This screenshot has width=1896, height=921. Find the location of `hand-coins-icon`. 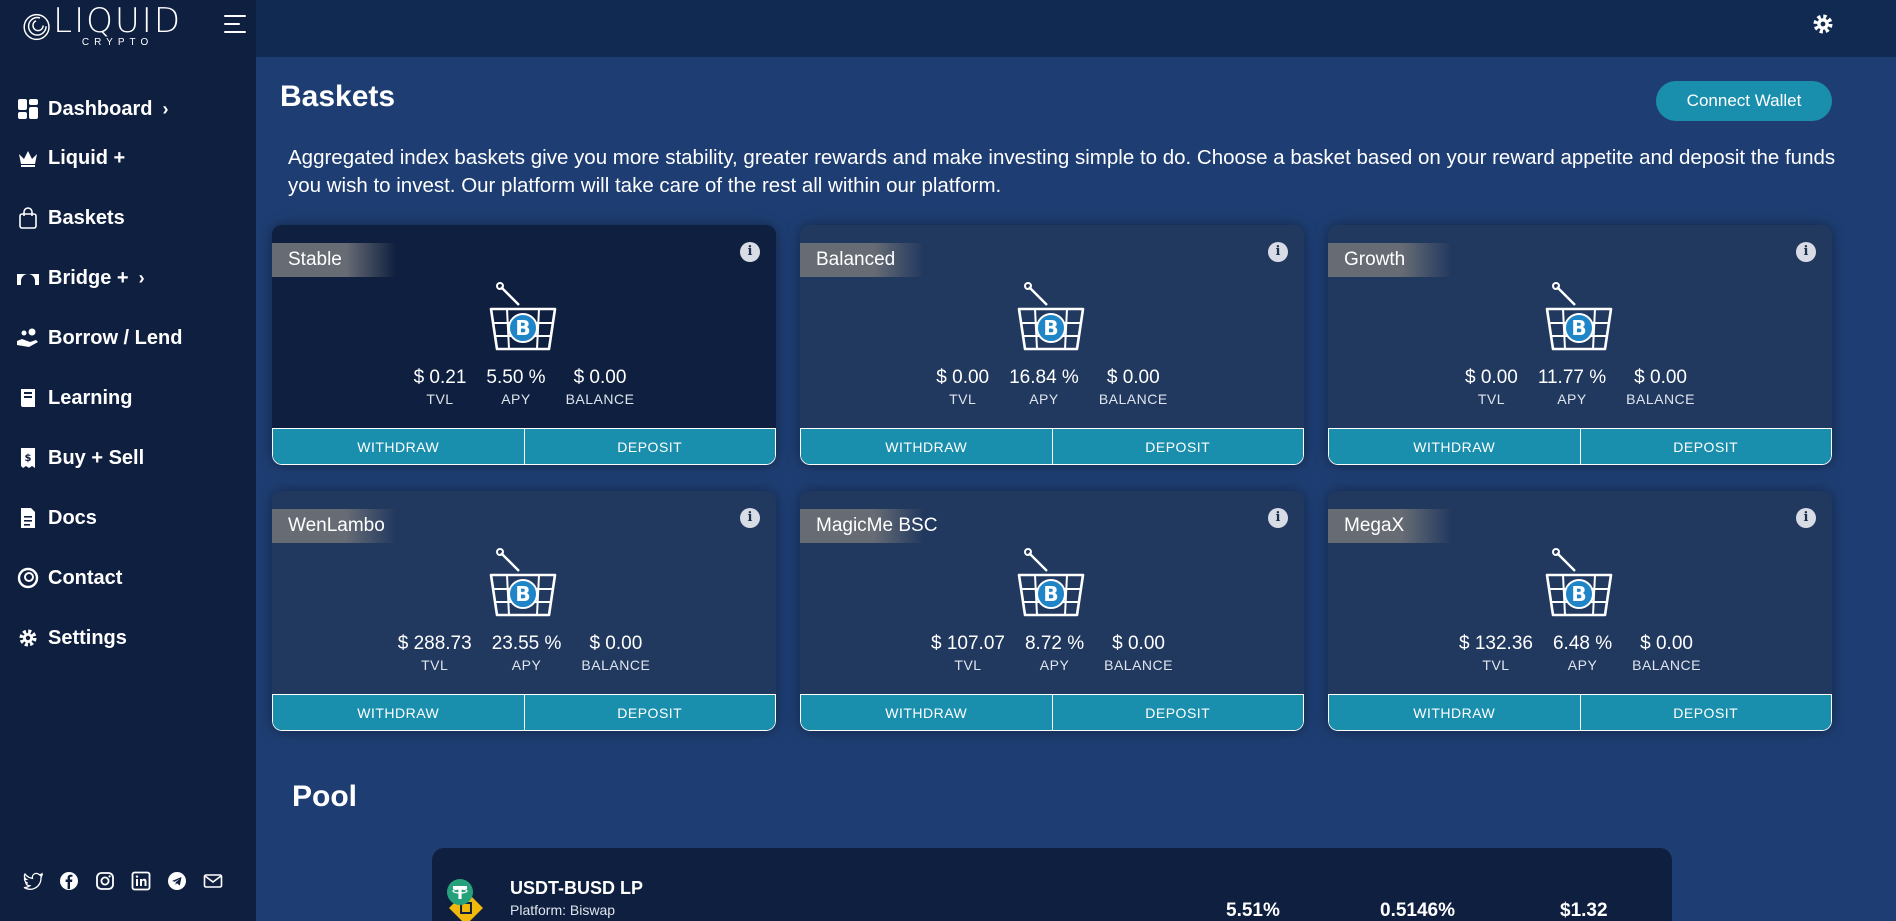

hand-coins-icon is located at coordinates (28, 338).